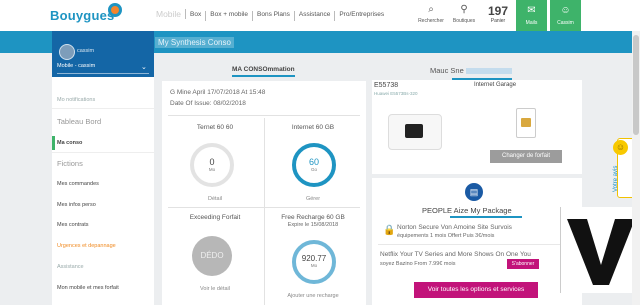 This screenshot has height=305, width=640. What do you see at coordinates (474, 192) in the screenshot?
I see `package-icon: ▤` at bounding box center [474, 192].